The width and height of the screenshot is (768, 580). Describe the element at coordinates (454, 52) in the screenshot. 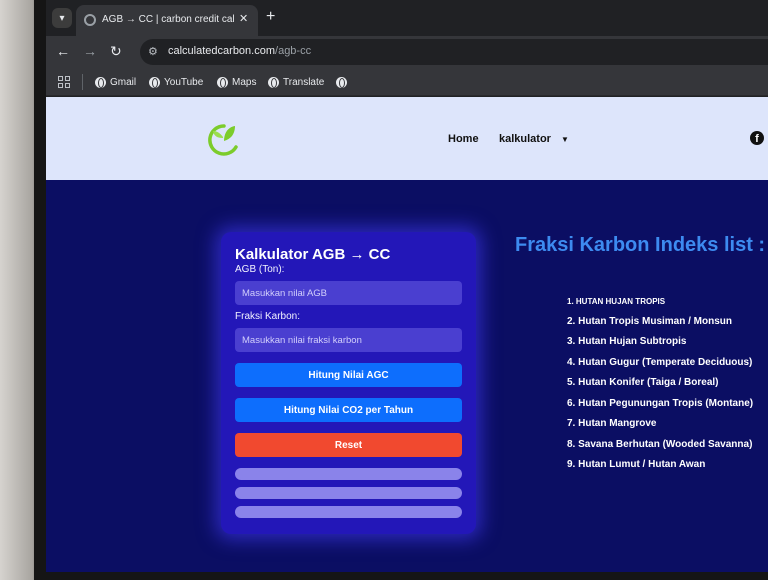

I see `address-bar: ⚙ calculatedcarbon.com/agb-cc` at that location.